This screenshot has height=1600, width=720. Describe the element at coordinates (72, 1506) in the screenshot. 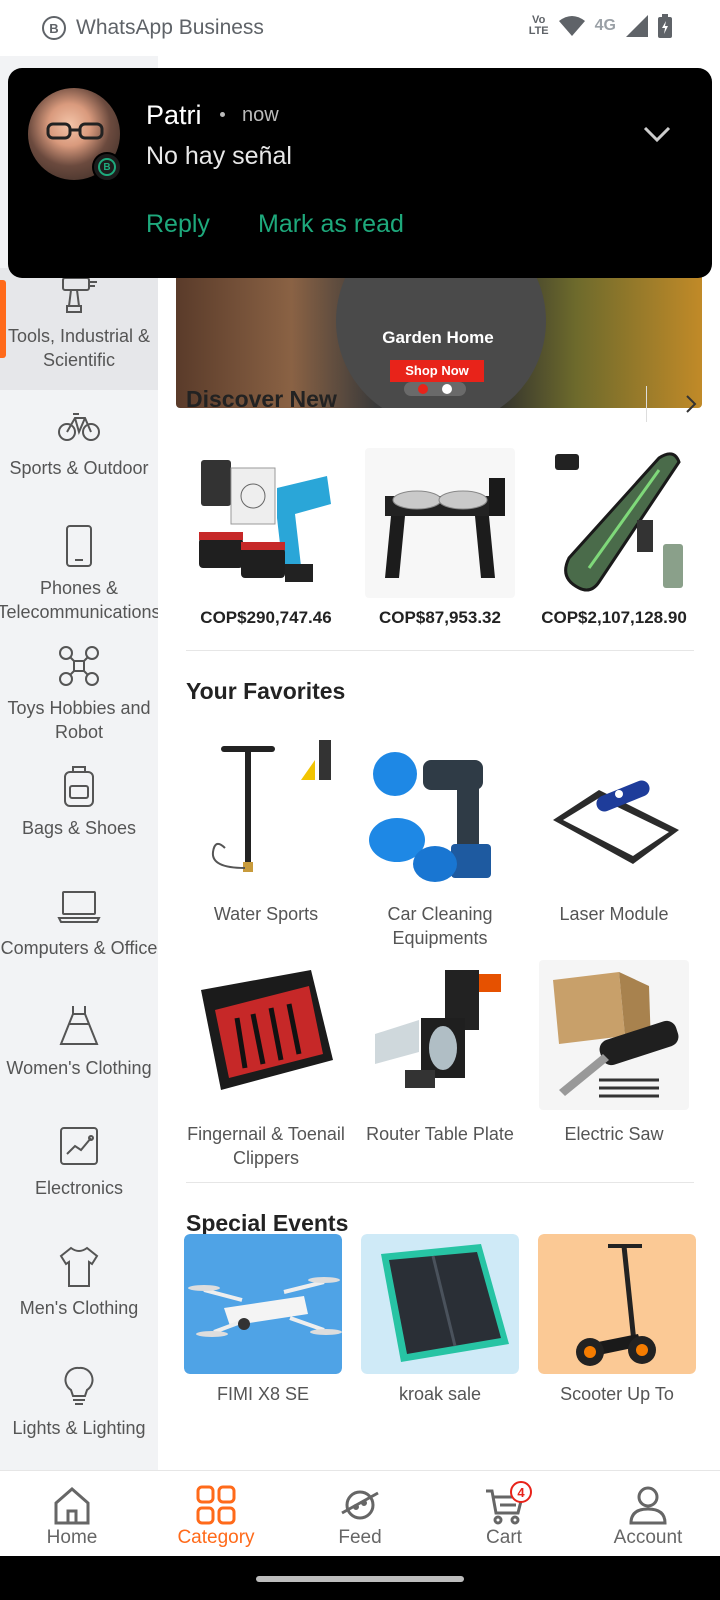

I see `home-icon` at that location.